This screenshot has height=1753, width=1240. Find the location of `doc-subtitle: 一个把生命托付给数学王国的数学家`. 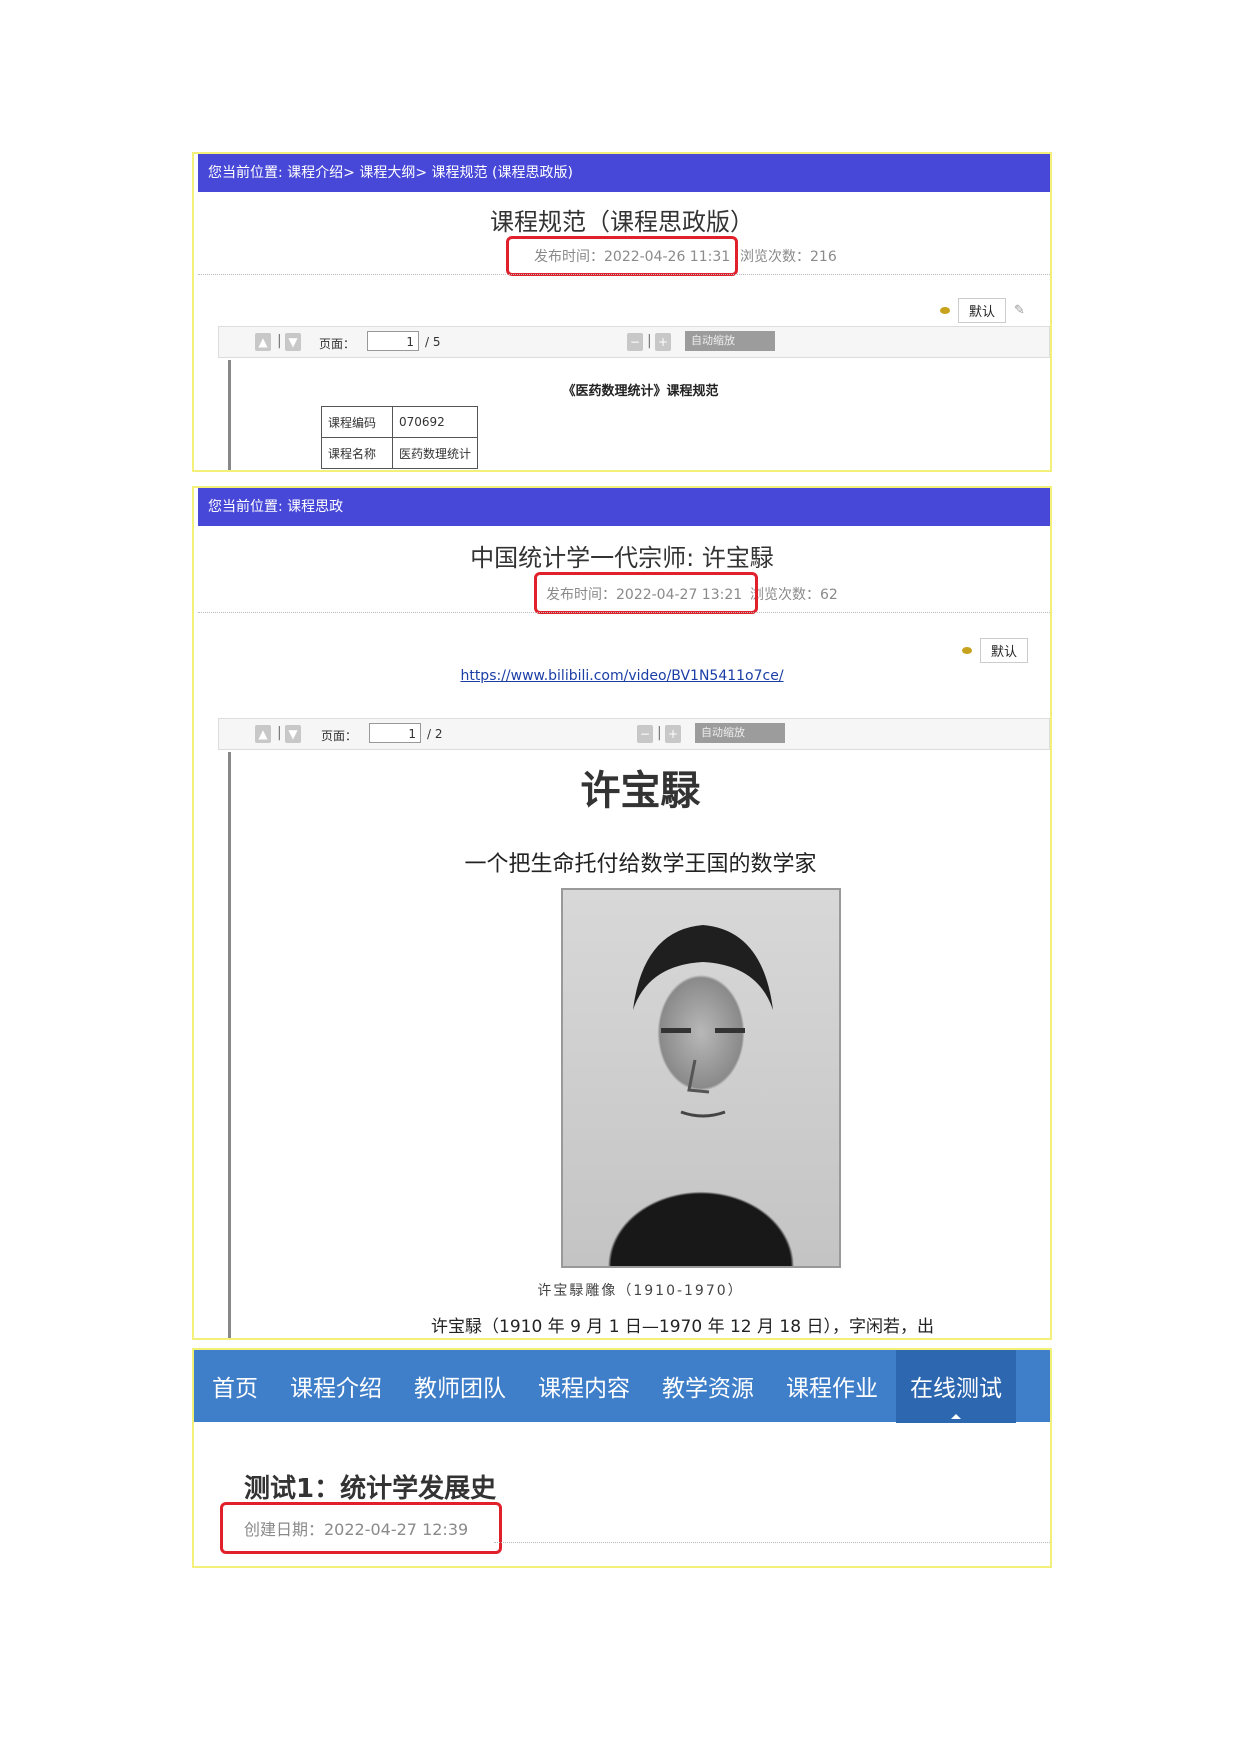

doc-subtitle: 一个把生命托付给数学王国的数学家 is located at coordinates (640, 864).